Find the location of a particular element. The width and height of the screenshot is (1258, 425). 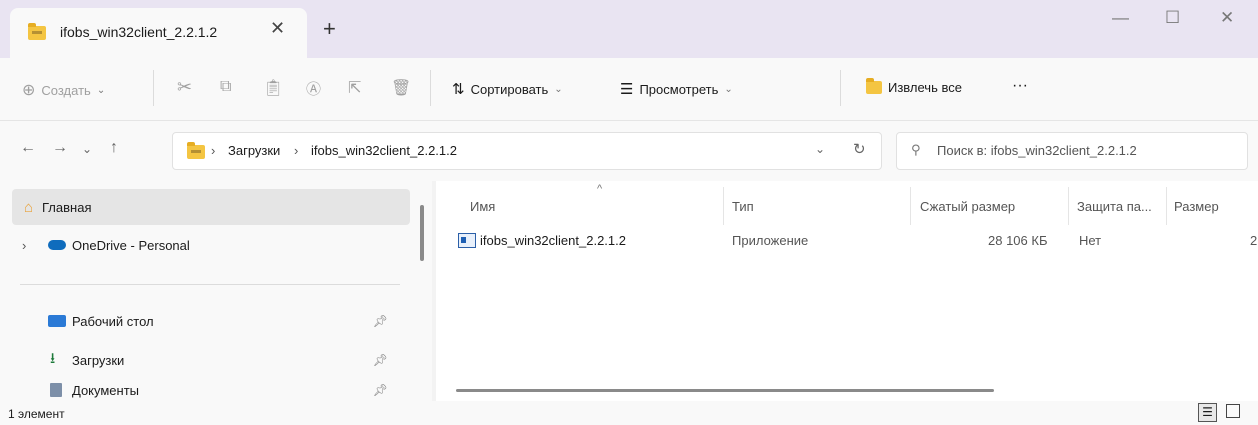

extract-all-button: Извлечь все is located at coordinates (914, 86).